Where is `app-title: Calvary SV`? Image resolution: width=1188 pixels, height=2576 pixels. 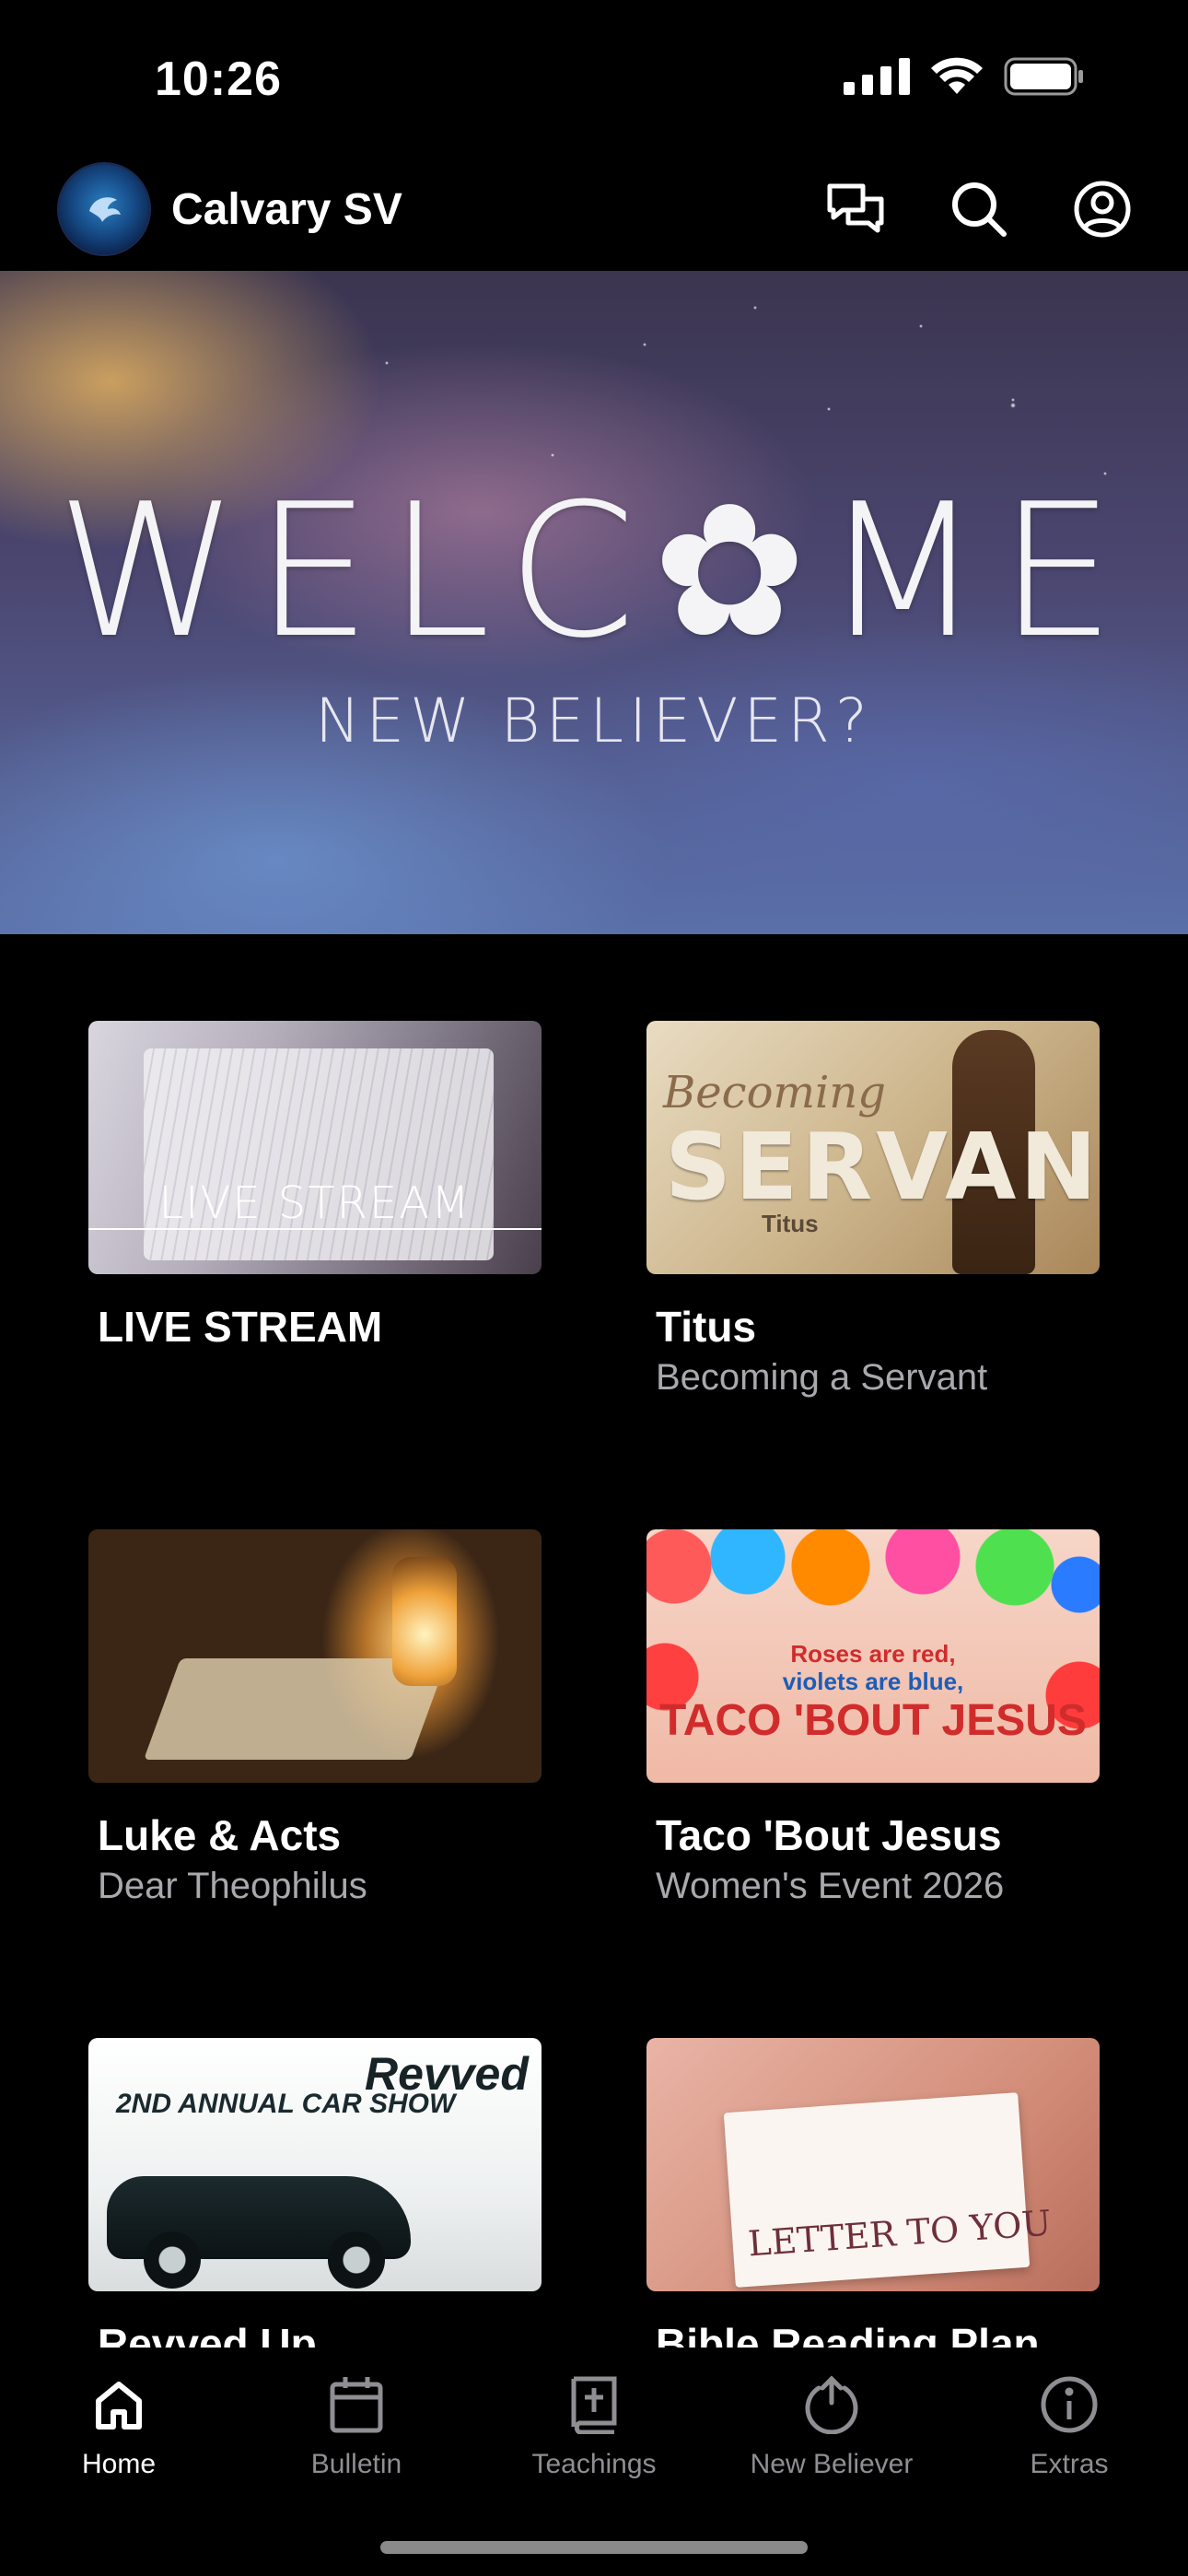
app-title: Calvary SV is located at coordinates (286, 209).